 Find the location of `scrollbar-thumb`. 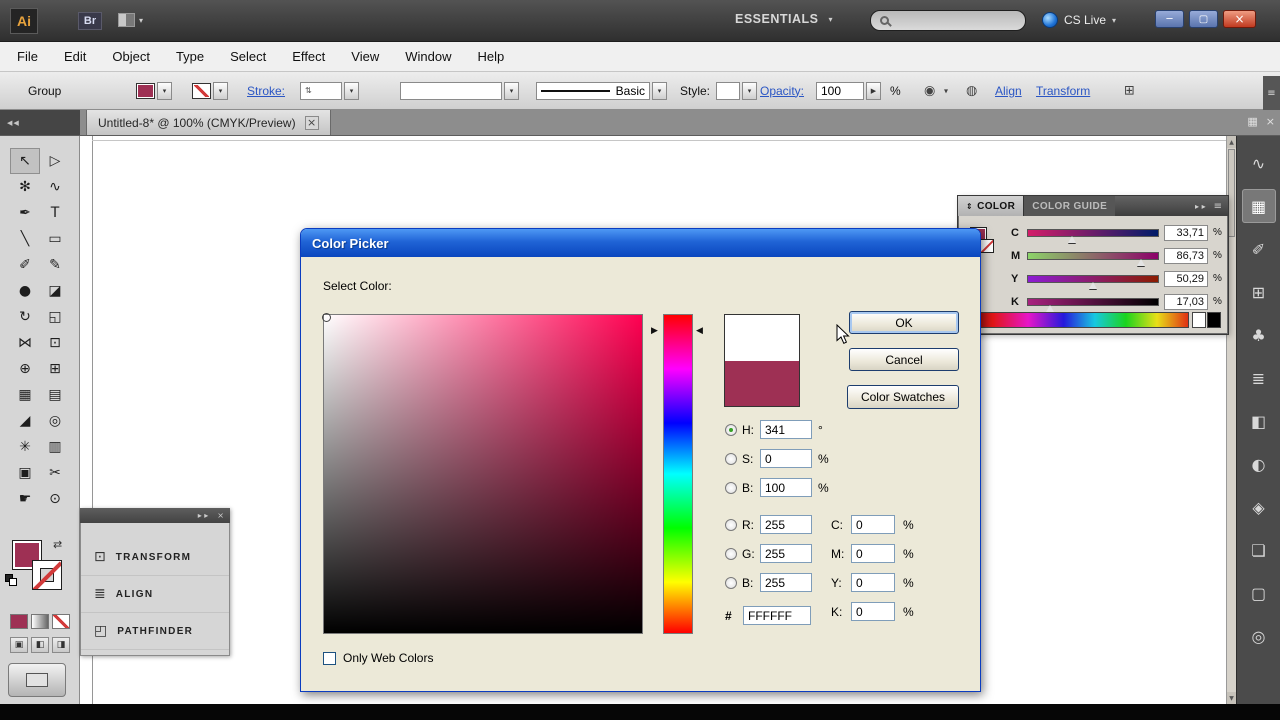

scrollbar-thumb is located at coordinates (1231, 193).